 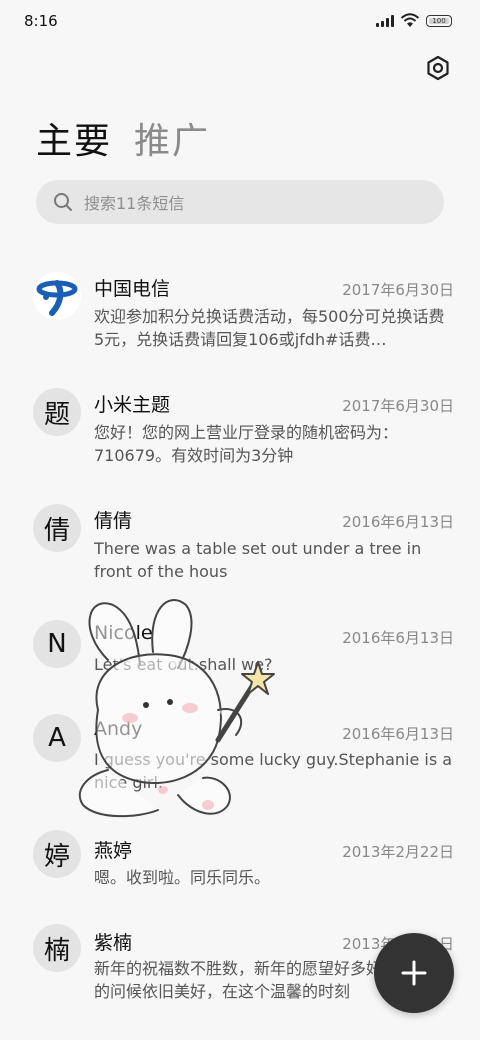 I want to click on avatar: 楠, so click(x=57, y=948).